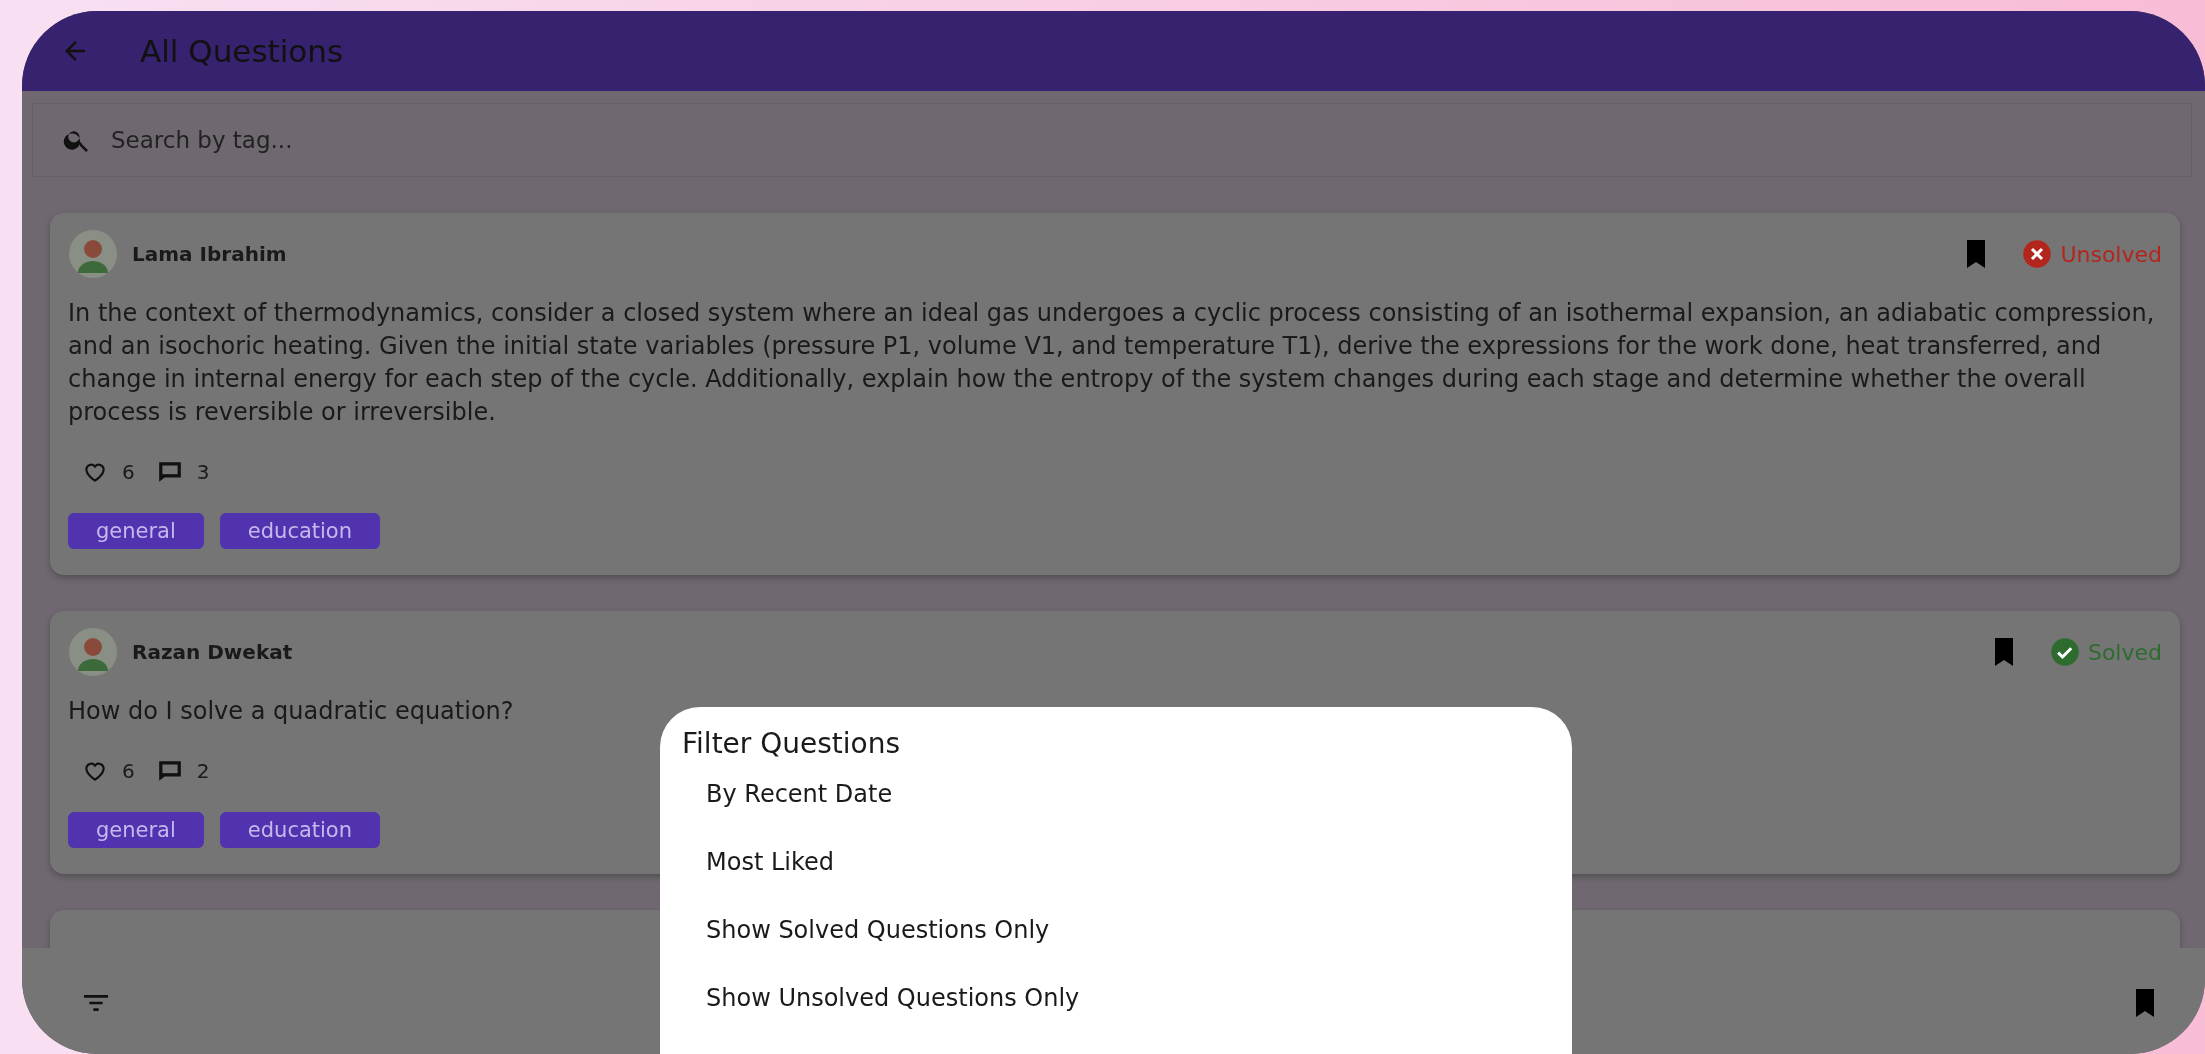 Image resolution: width=2205 pixels, height=1054 pixels. What do you see at coordinates (242, 51) in the screenshot?
I see `screen-title: All Questions` at bounding box center [242, 51].